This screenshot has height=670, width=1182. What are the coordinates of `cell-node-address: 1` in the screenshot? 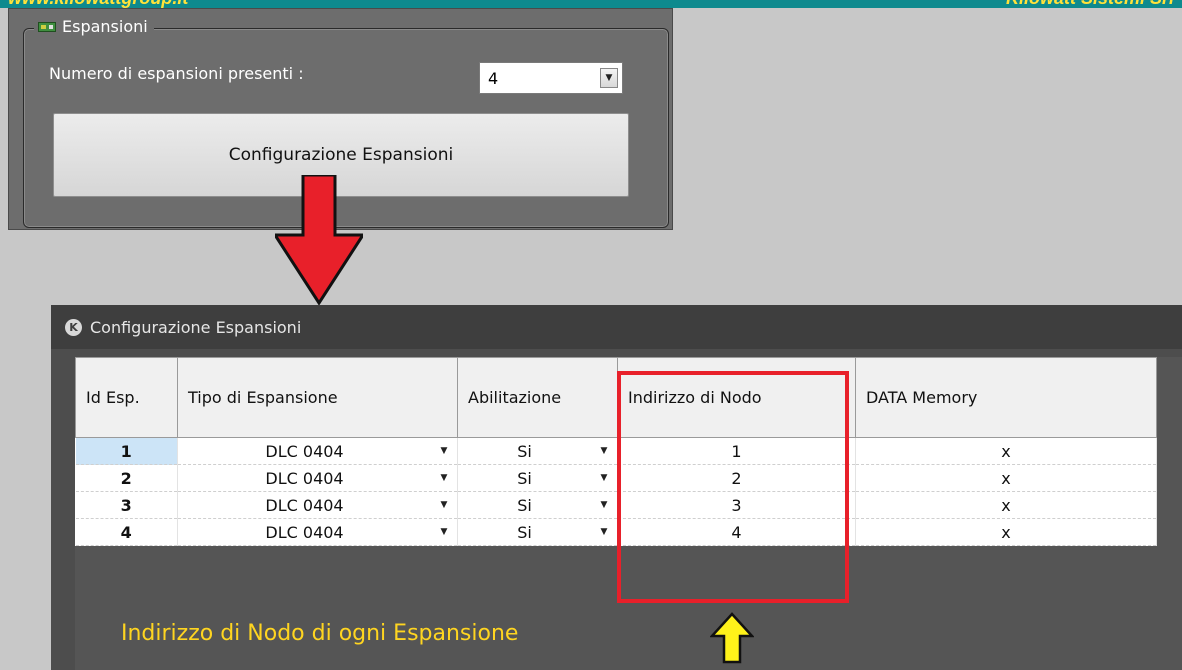 It's located at (736, 451).